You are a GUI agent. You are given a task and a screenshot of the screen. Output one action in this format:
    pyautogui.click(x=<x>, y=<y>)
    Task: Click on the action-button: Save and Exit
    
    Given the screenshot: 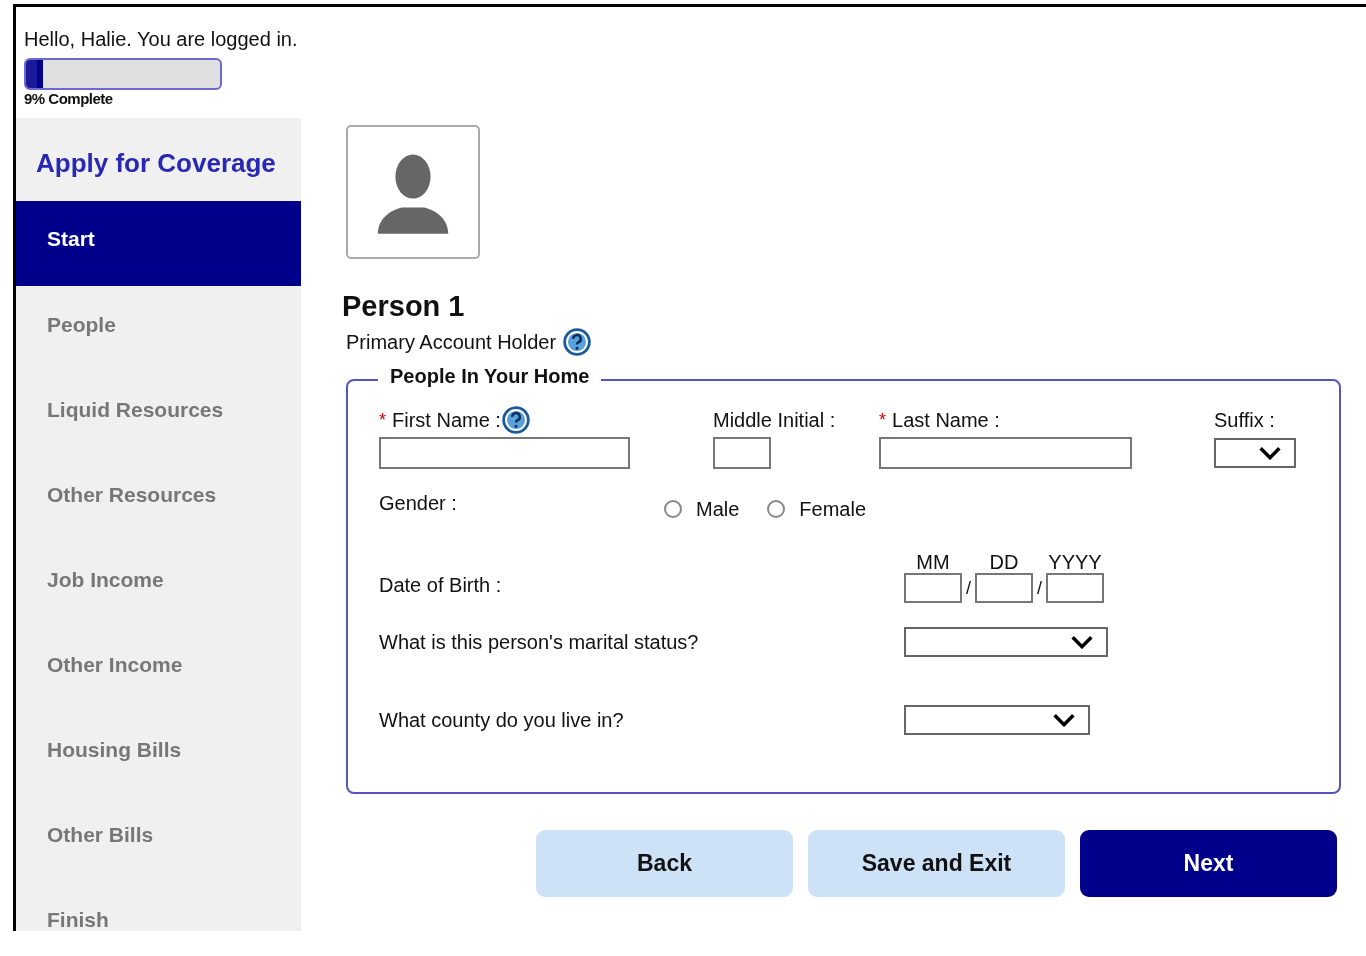 What is the action you would take?
    pyautogui.click(x=936, y=863)
    